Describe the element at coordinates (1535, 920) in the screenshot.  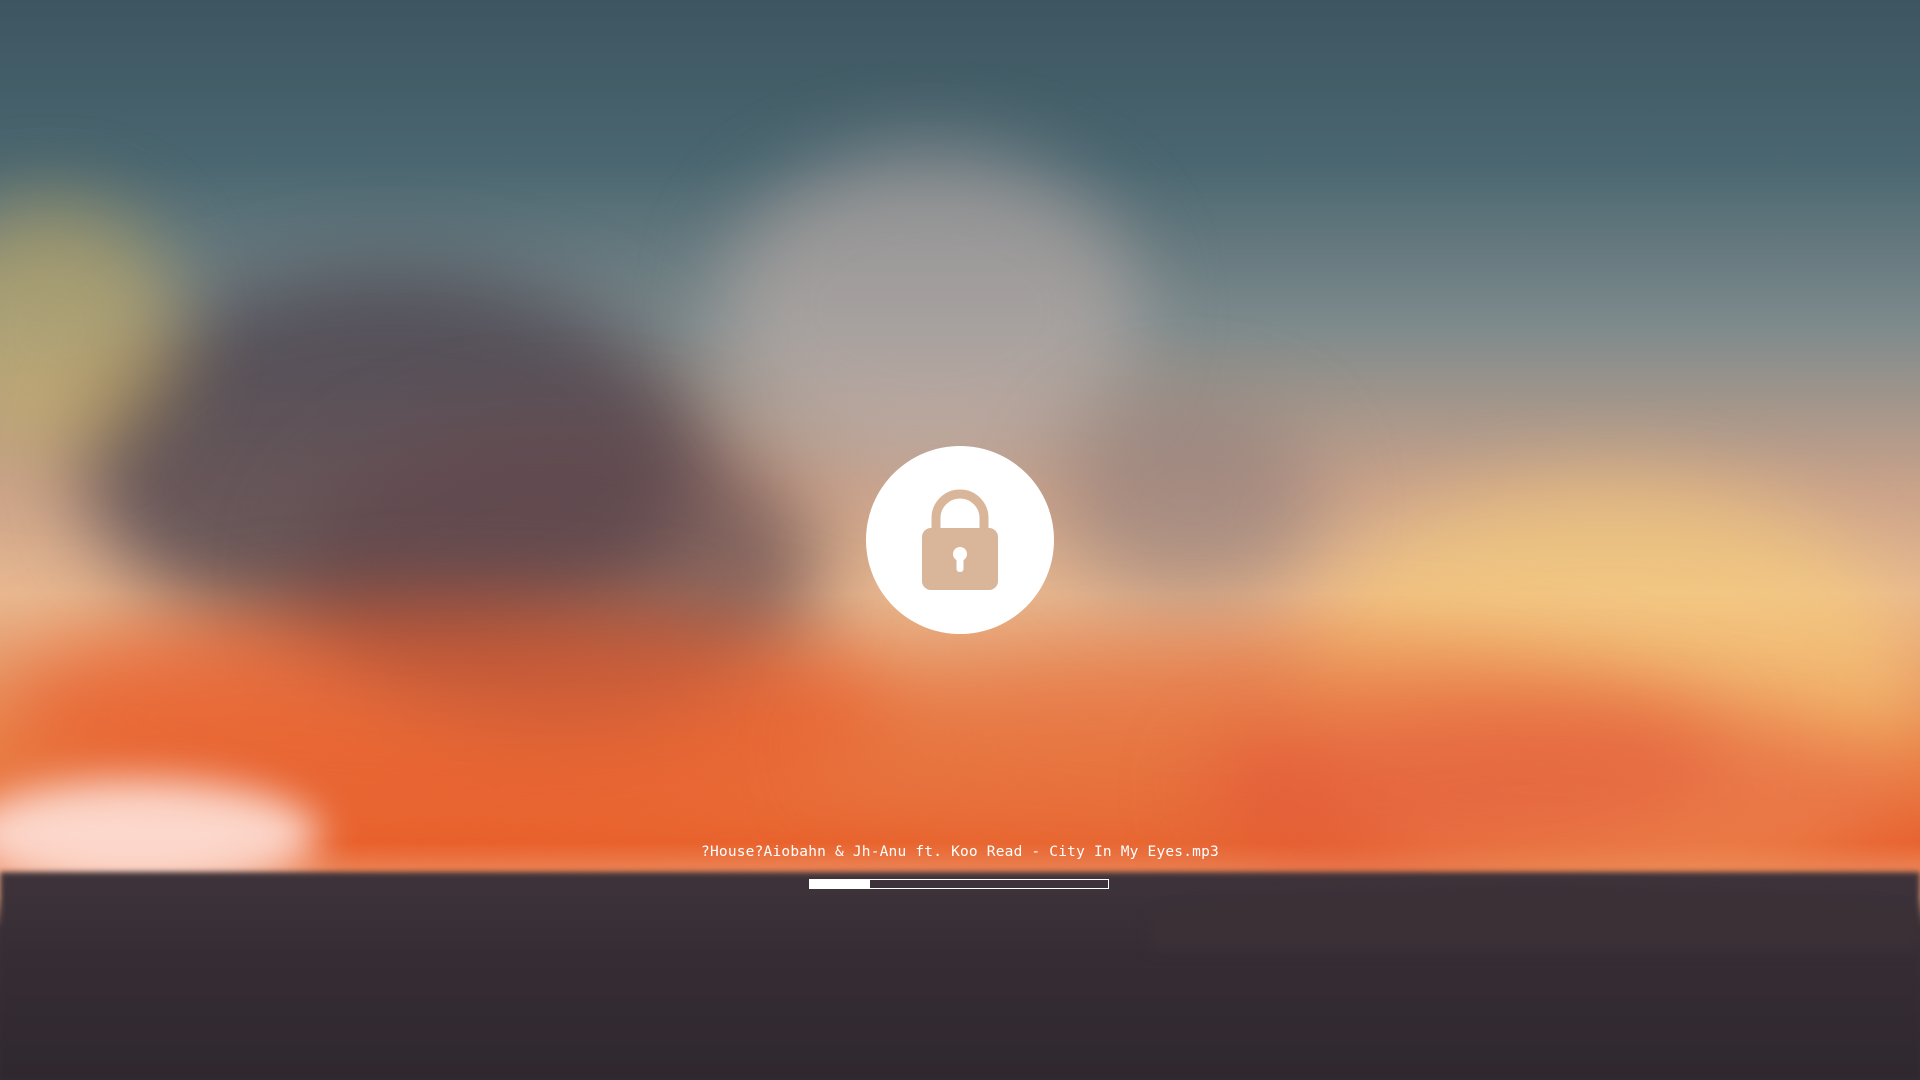
I see `wallpaper-ground-ridge` at that location.